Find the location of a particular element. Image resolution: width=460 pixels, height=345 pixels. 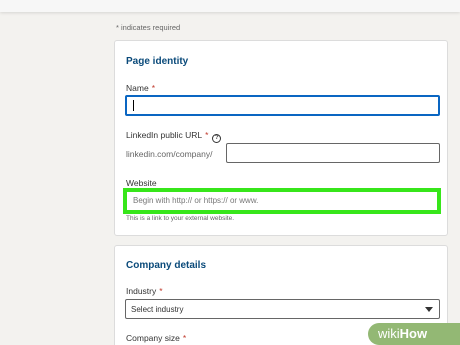

top-bar is located at coordinates (230, 6).